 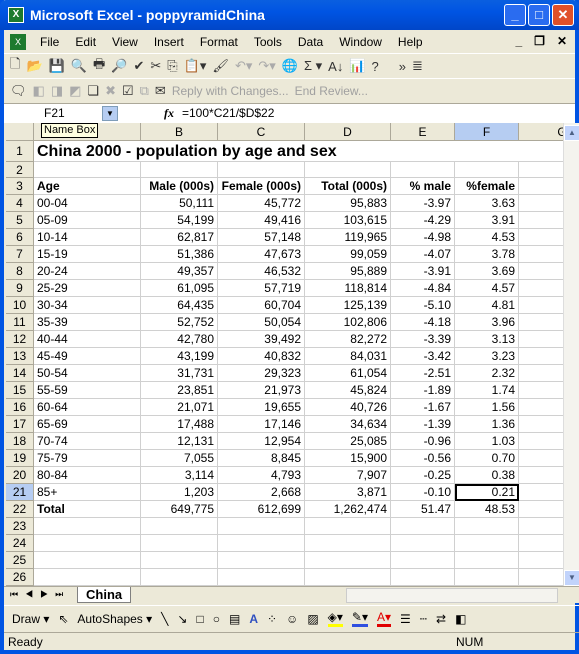 I want to click on cell: 1.56, so click(x=487, y=407).